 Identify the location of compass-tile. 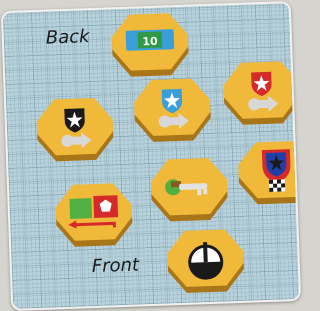
(206, 264).